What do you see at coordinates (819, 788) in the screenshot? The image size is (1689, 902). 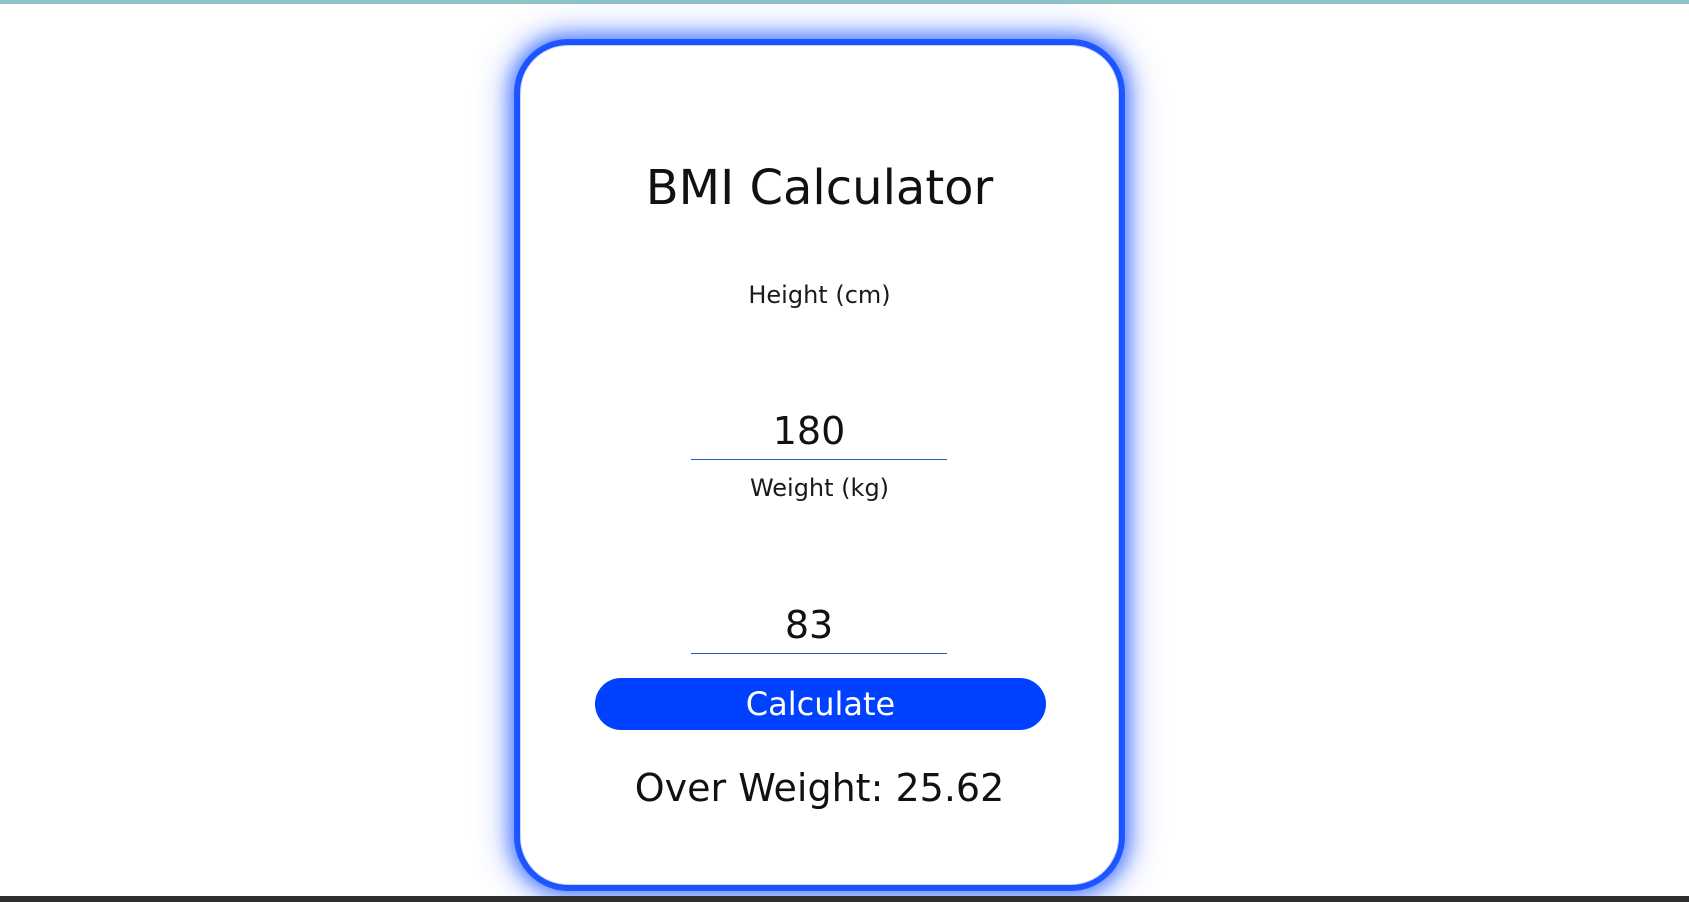 I see `bmi-result-text: Over Weight: 25.62` at bounding box center [819, 788].